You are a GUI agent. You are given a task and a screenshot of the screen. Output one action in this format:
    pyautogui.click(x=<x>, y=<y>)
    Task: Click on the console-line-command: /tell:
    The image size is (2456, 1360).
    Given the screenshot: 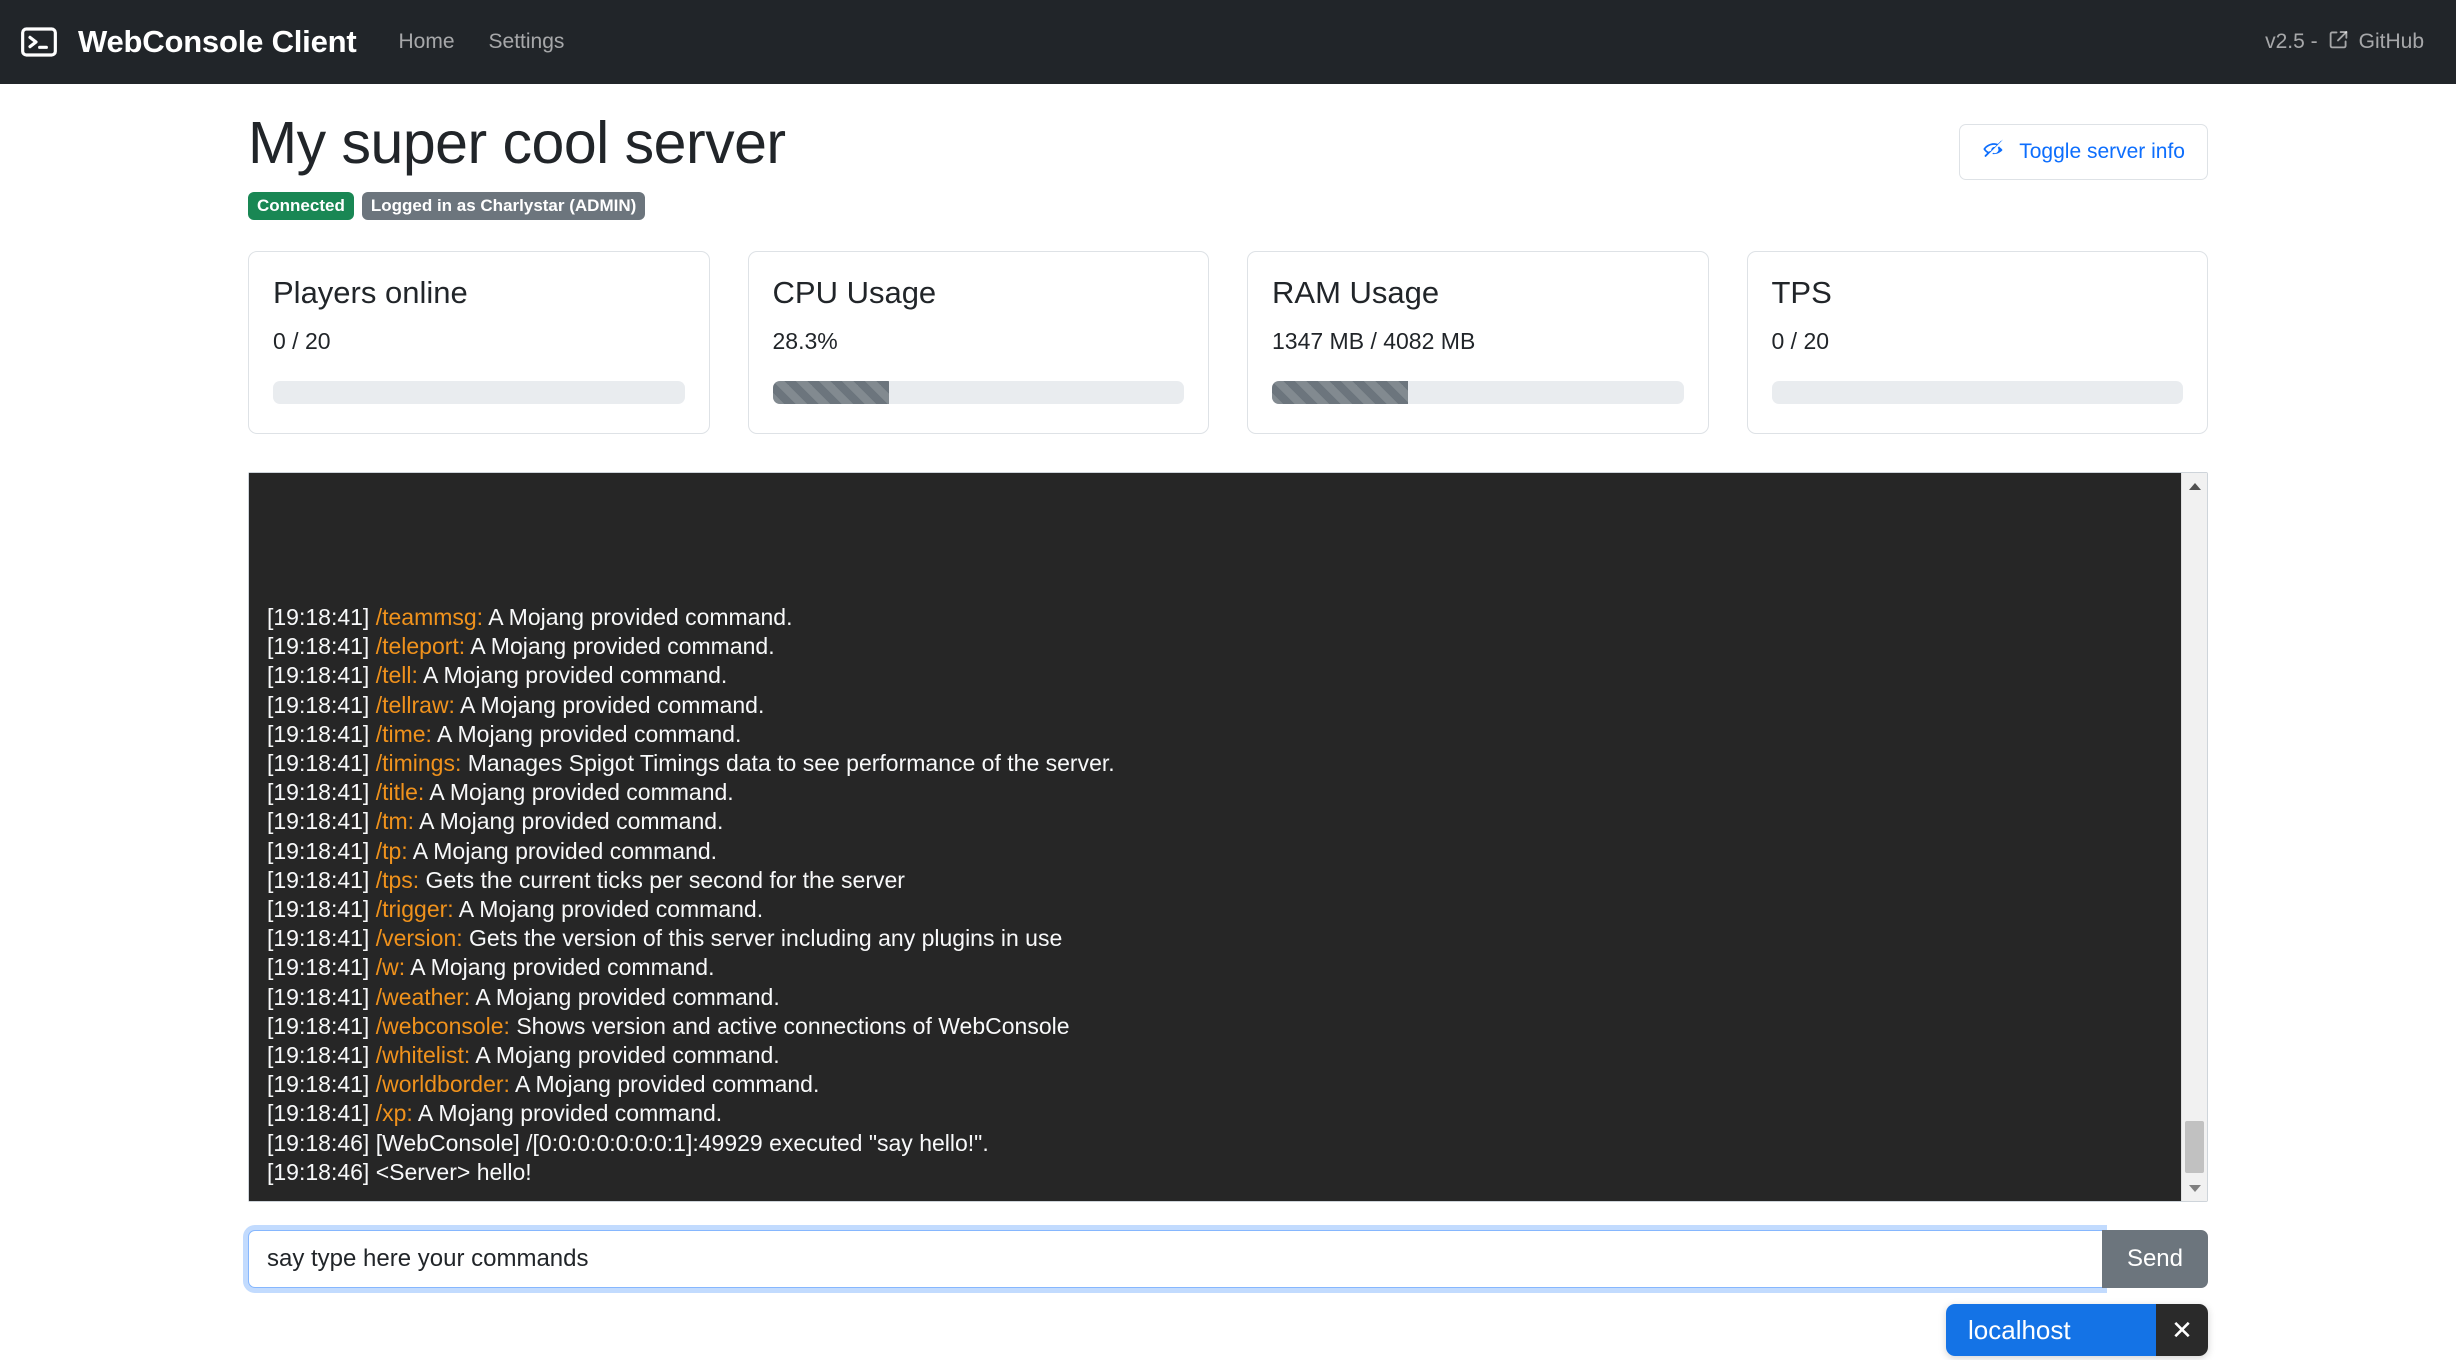 What is the action you would take?
    pyautogui.click(x=396, y=675)
    